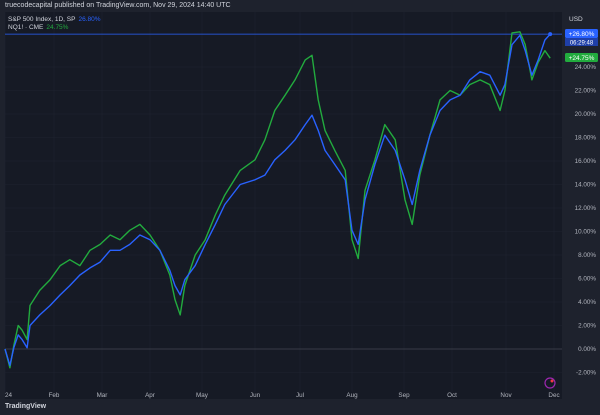 This screenshot has width=600, height=415. I want to click on legend-spx-name: S&P 500 Index, 1D, SP, so click(42, 19).